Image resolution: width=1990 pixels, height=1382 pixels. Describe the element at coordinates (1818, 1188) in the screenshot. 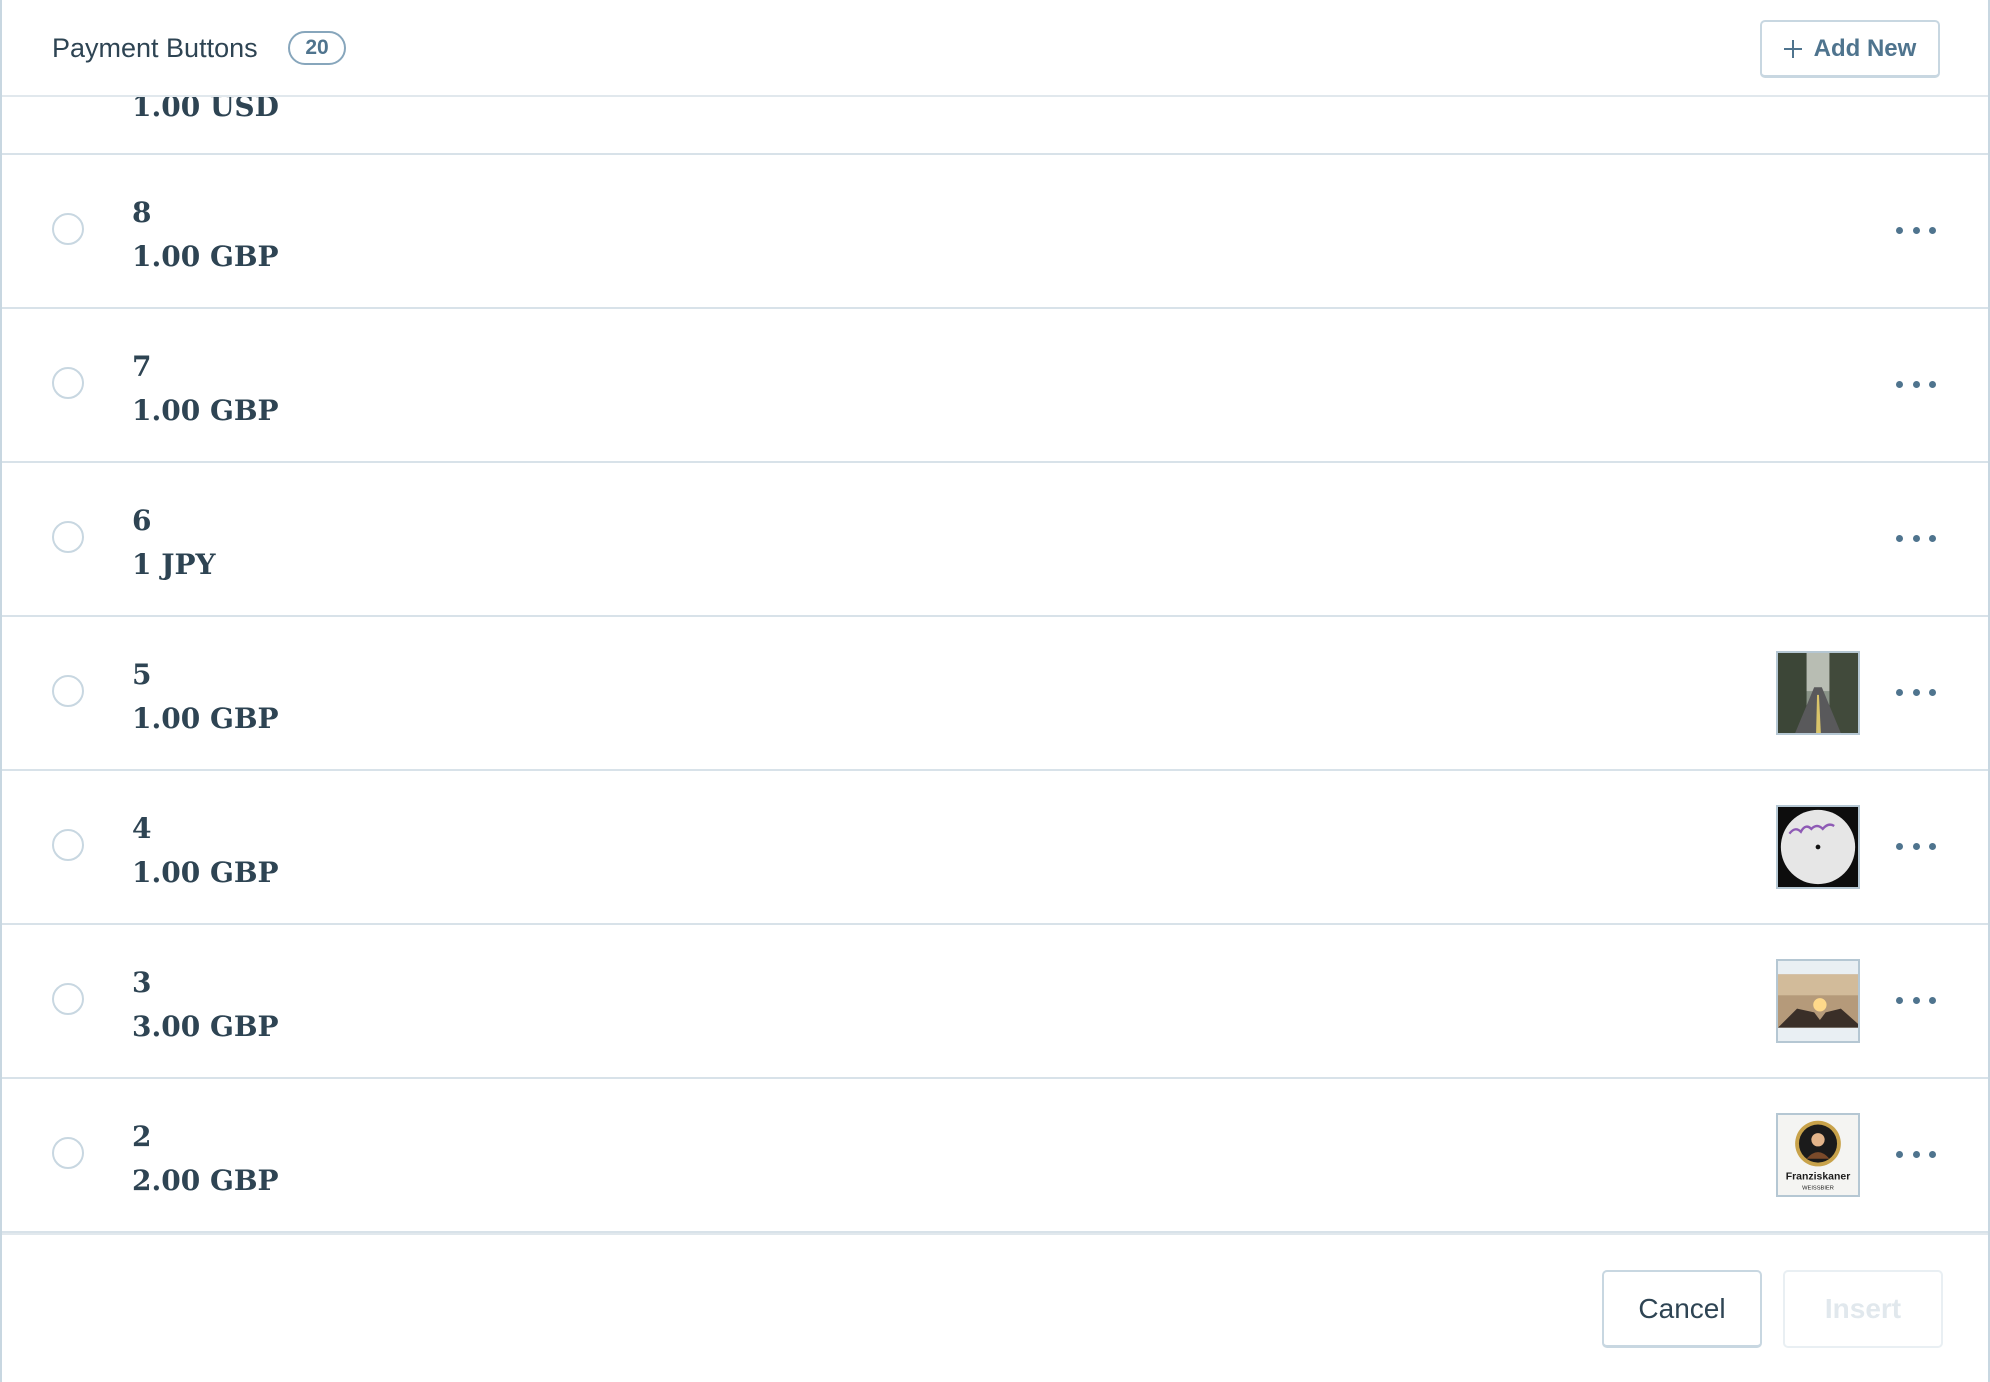

I see `logo-subtext: WEISSBIER` at that location.